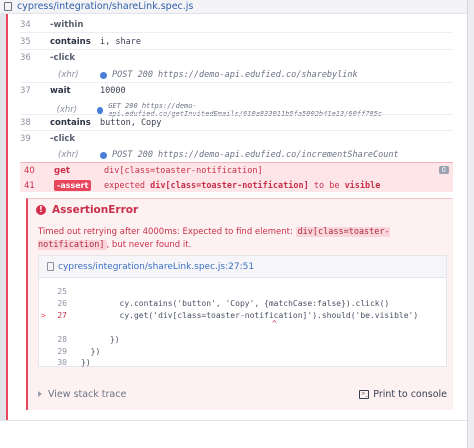  I want to click on command-number: 34, so click(25, 25).